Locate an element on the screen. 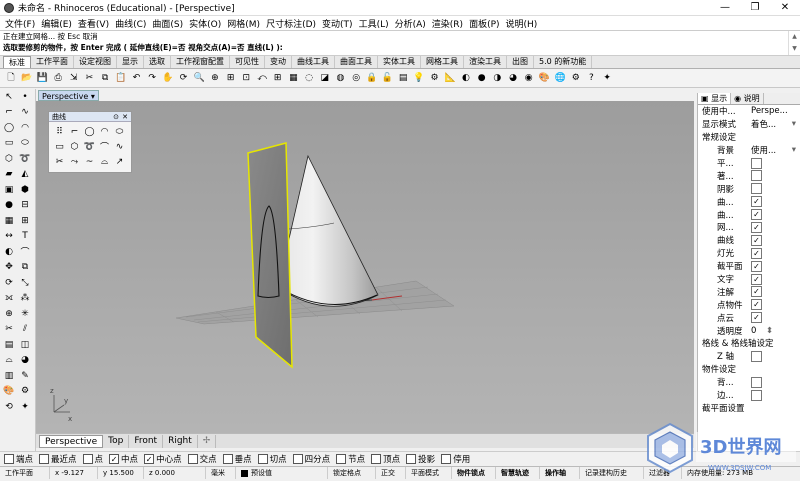 Image resolution: width=800 pixels, height=481 pixels. trim-icon: ✂ is located at coordinates (59, 161).